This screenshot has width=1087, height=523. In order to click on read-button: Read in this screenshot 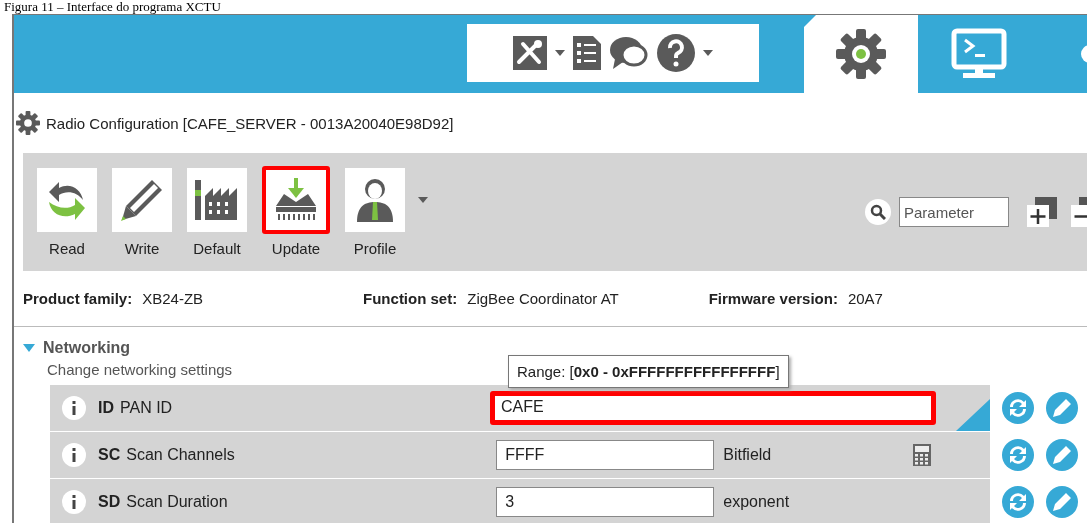, I will do `click(67, 212)`.